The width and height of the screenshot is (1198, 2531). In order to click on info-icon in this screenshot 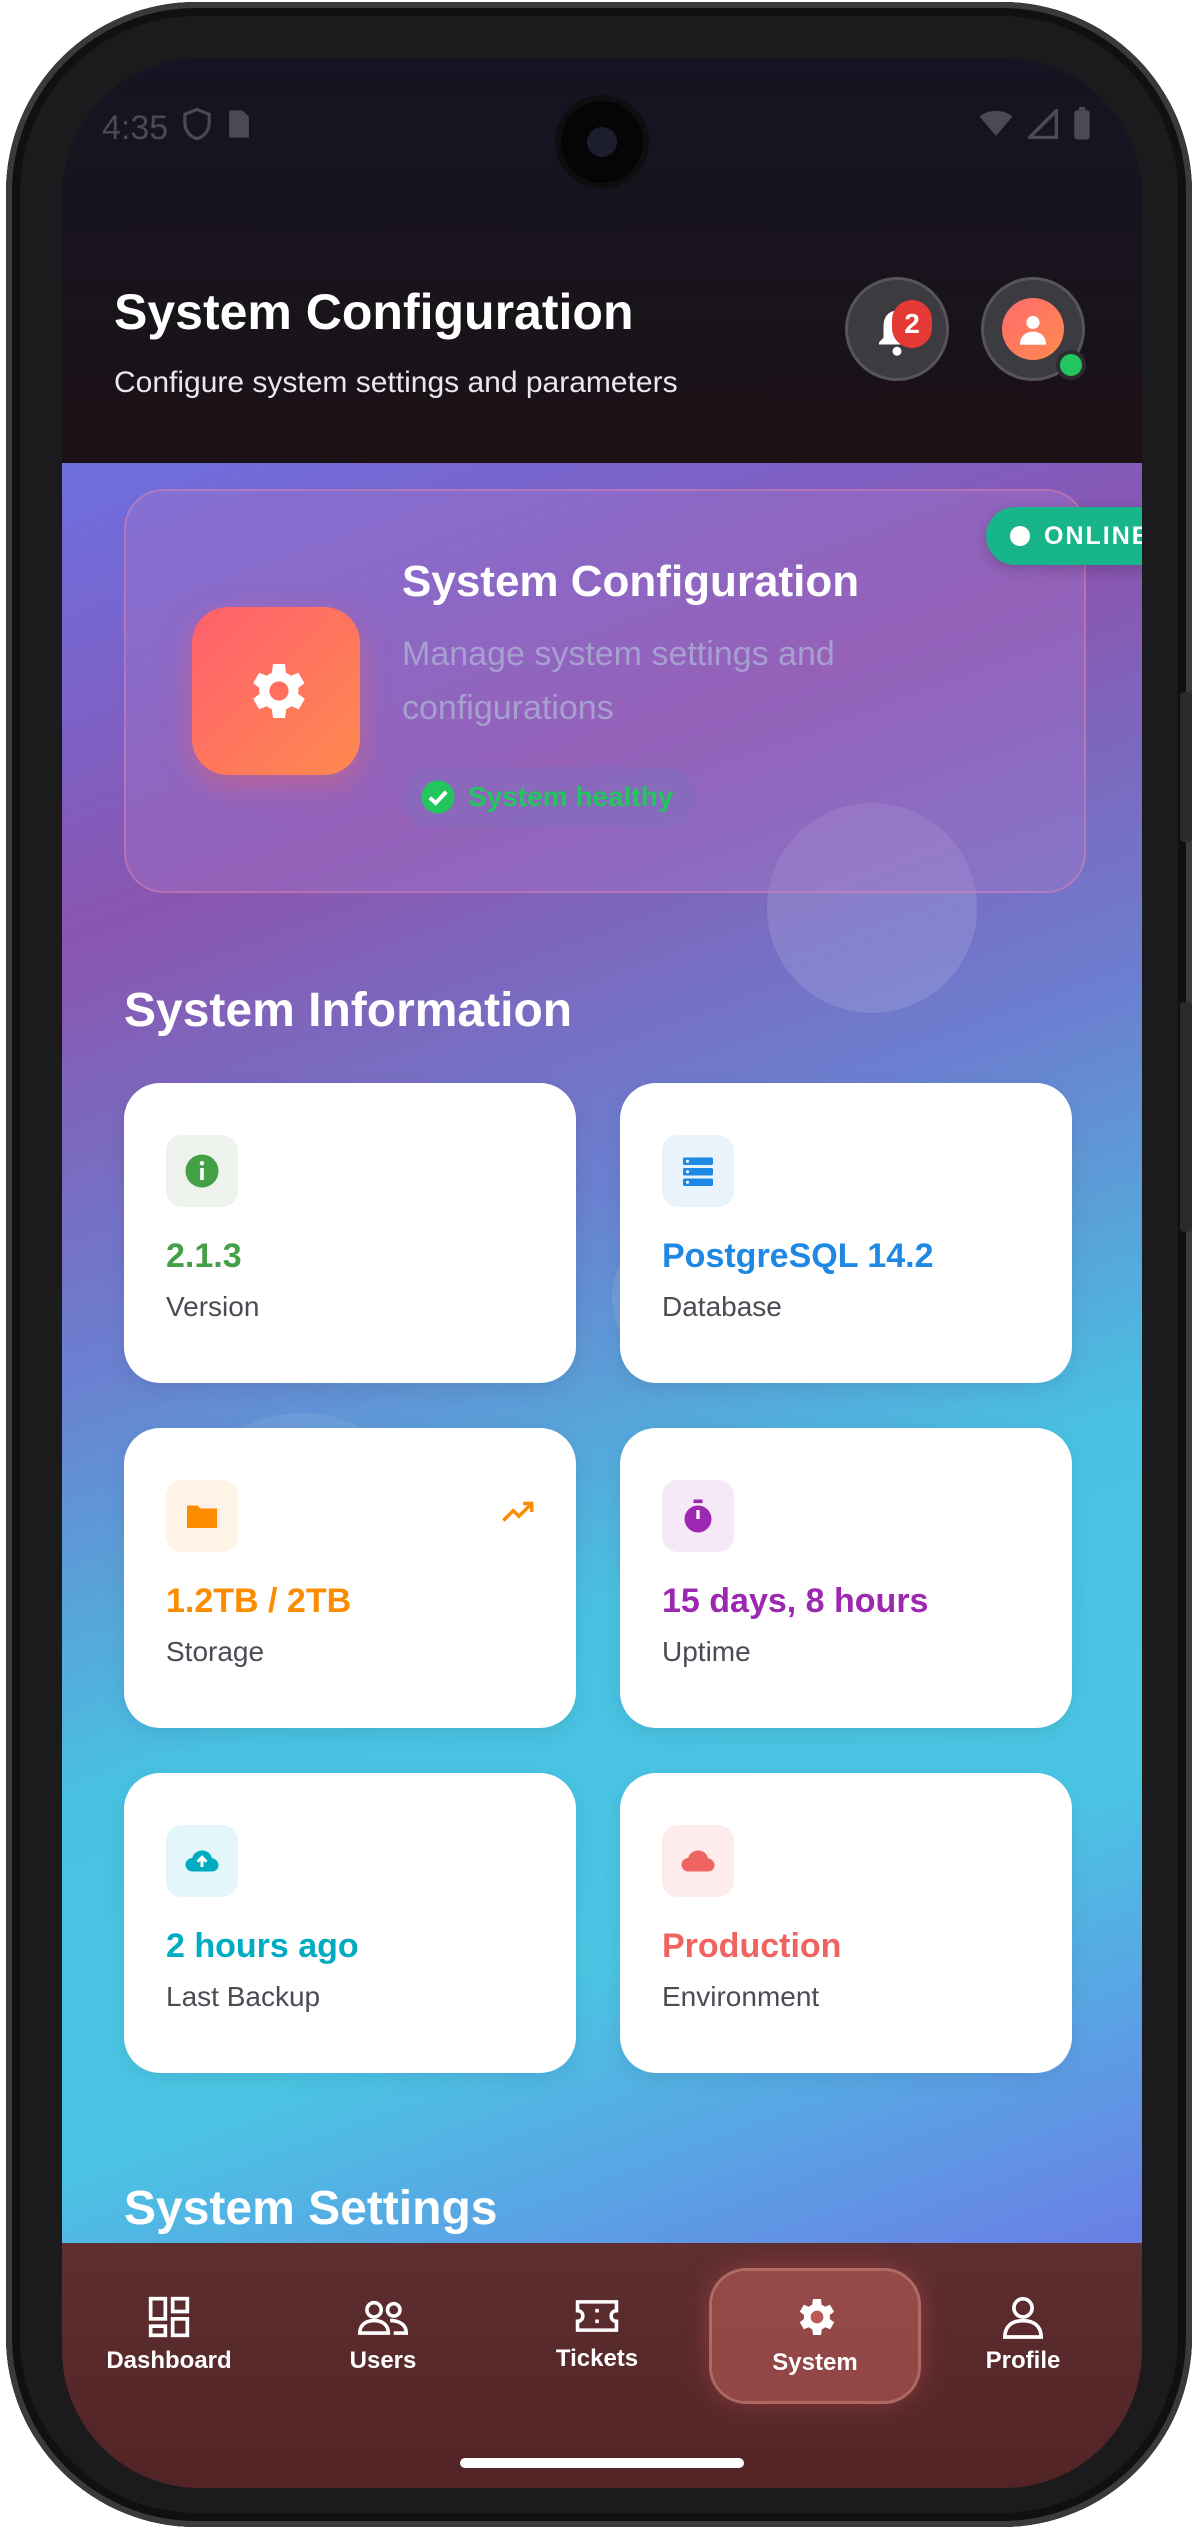, I will do `click(202, 1171)`.